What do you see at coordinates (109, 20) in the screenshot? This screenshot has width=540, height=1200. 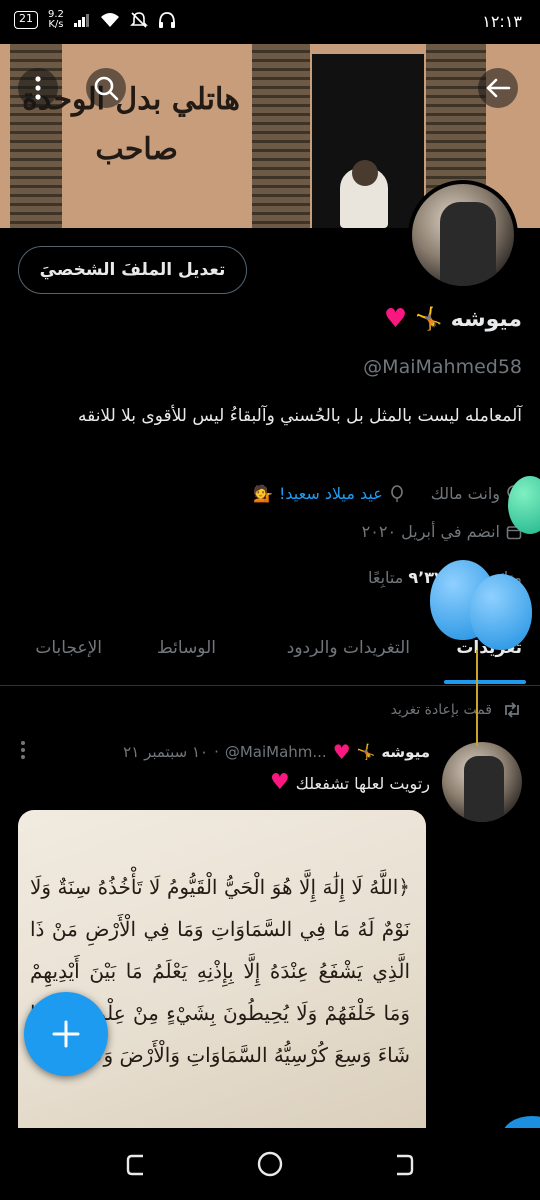 I see `wifi-icon` at bounding box center [109, 20].